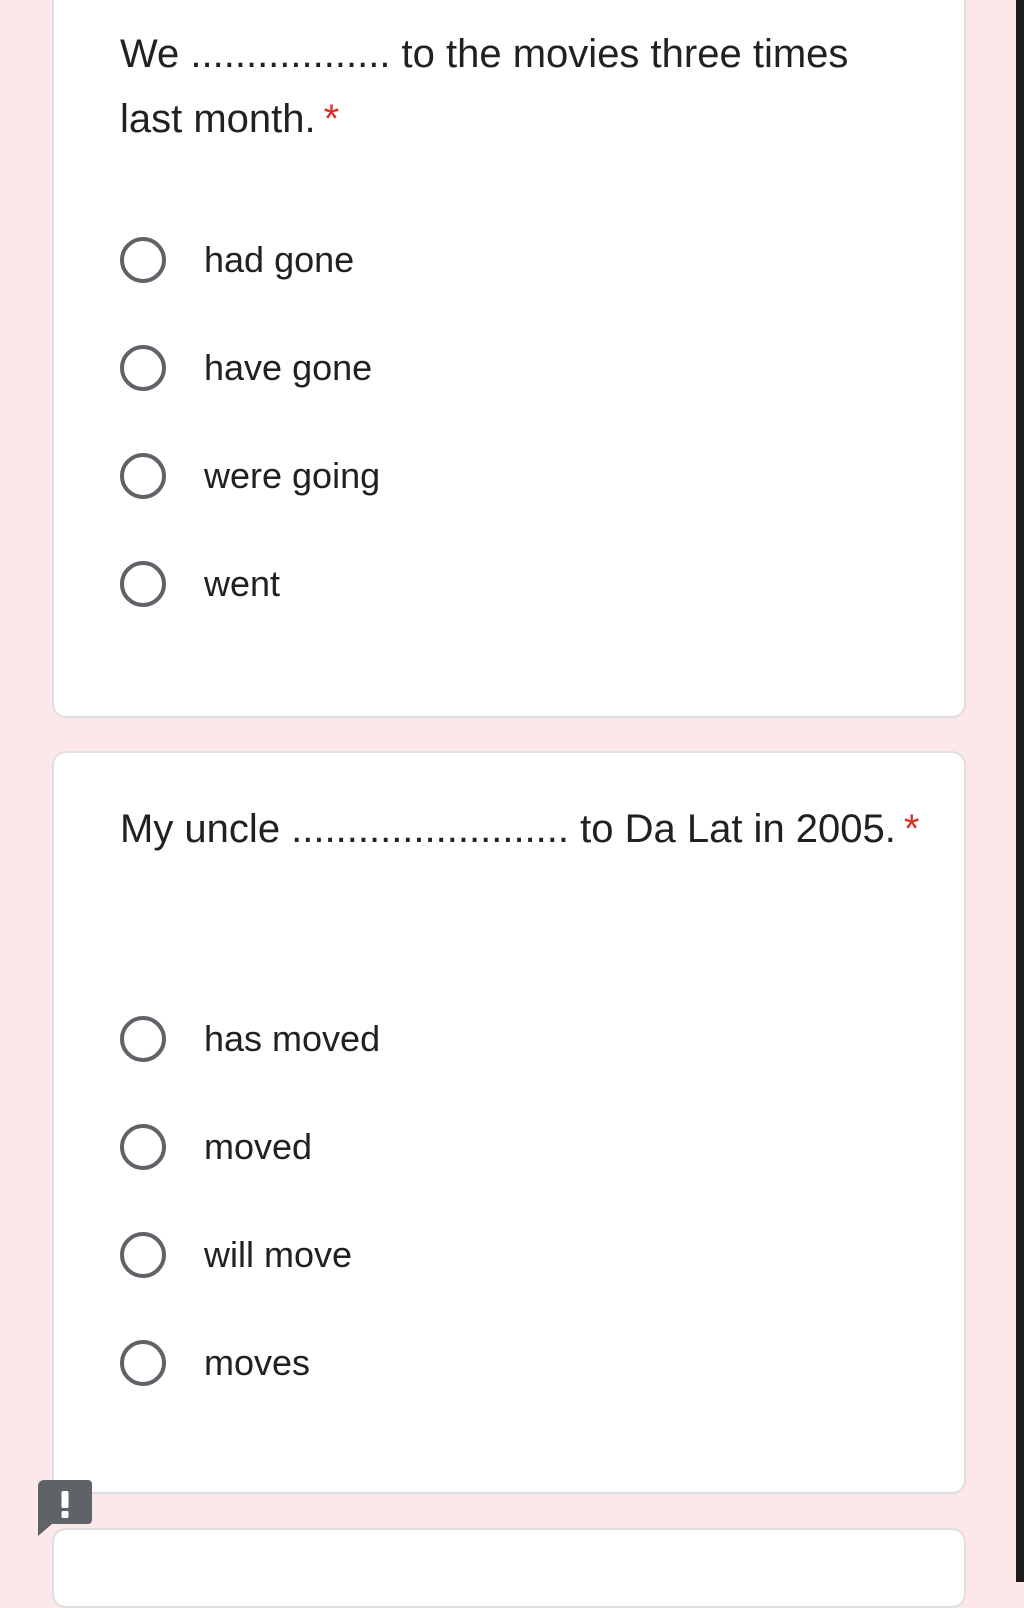  I want to click on radio-option-has-moved: has moved, so click(250, 1039).